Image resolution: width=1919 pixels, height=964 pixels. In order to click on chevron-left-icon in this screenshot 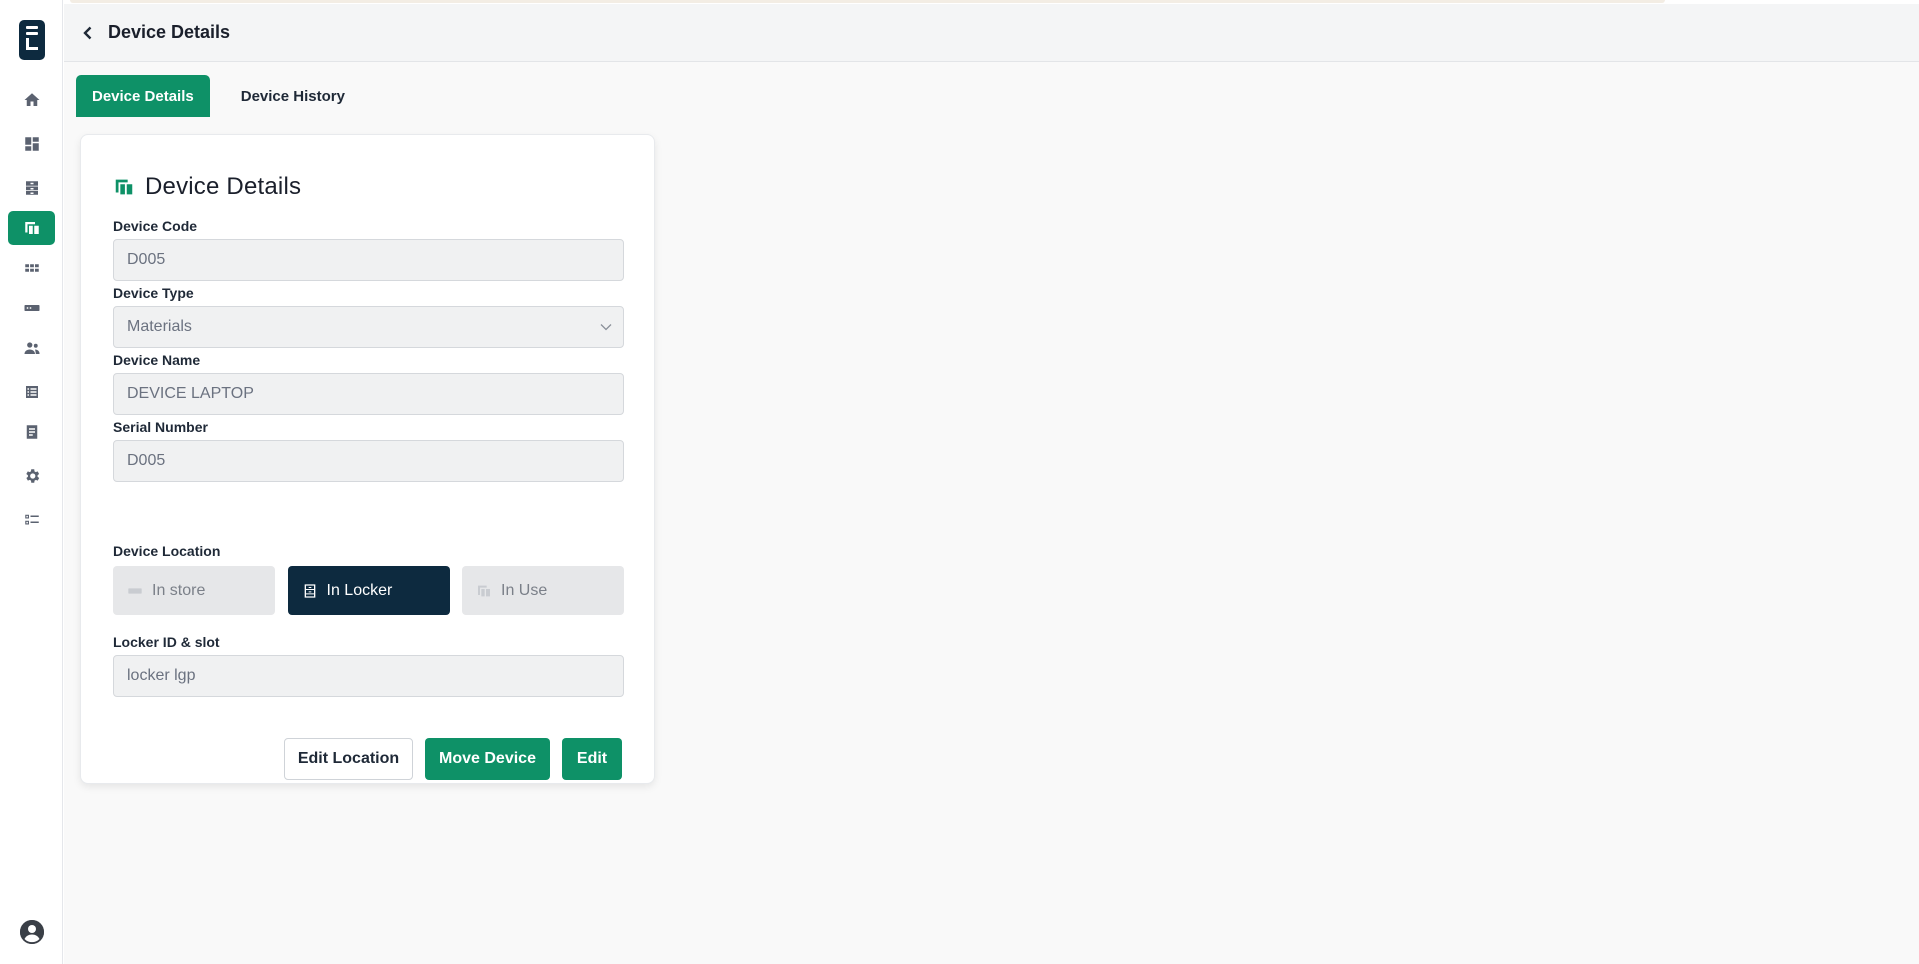, I will do `click(87, 32)`.